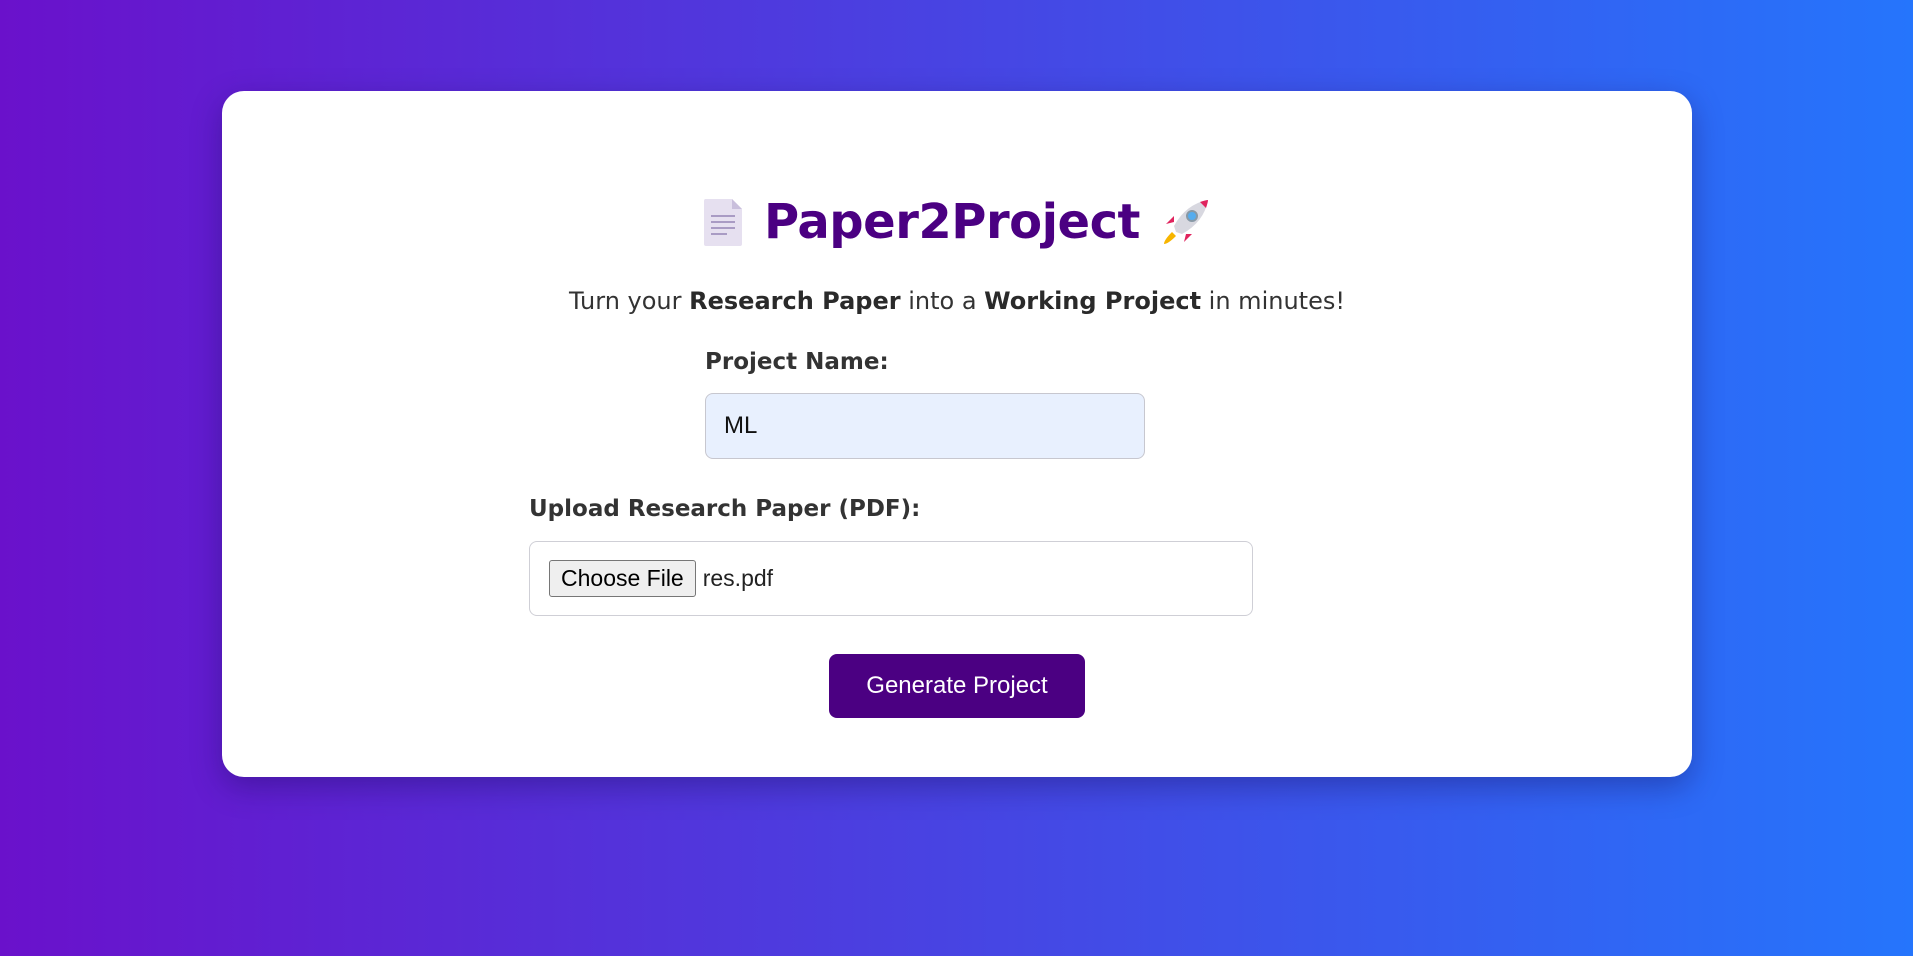  Describe the element at coordinates (957, 686) in the screenshot. I see `generate-project-button: Generate Project` at that location.